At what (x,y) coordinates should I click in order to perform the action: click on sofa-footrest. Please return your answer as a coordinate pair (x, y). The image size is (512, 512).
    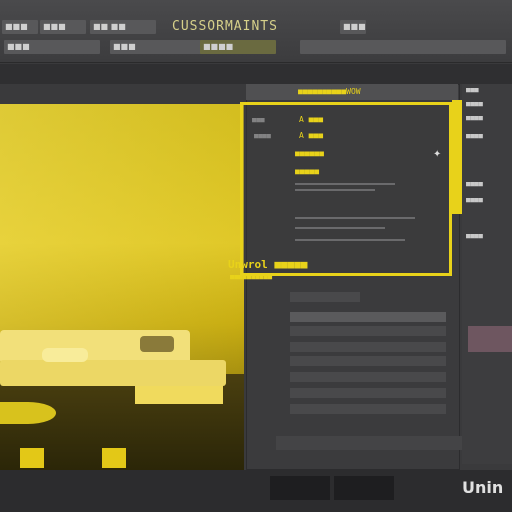
    Looking at the image, I should click on (179, 395).